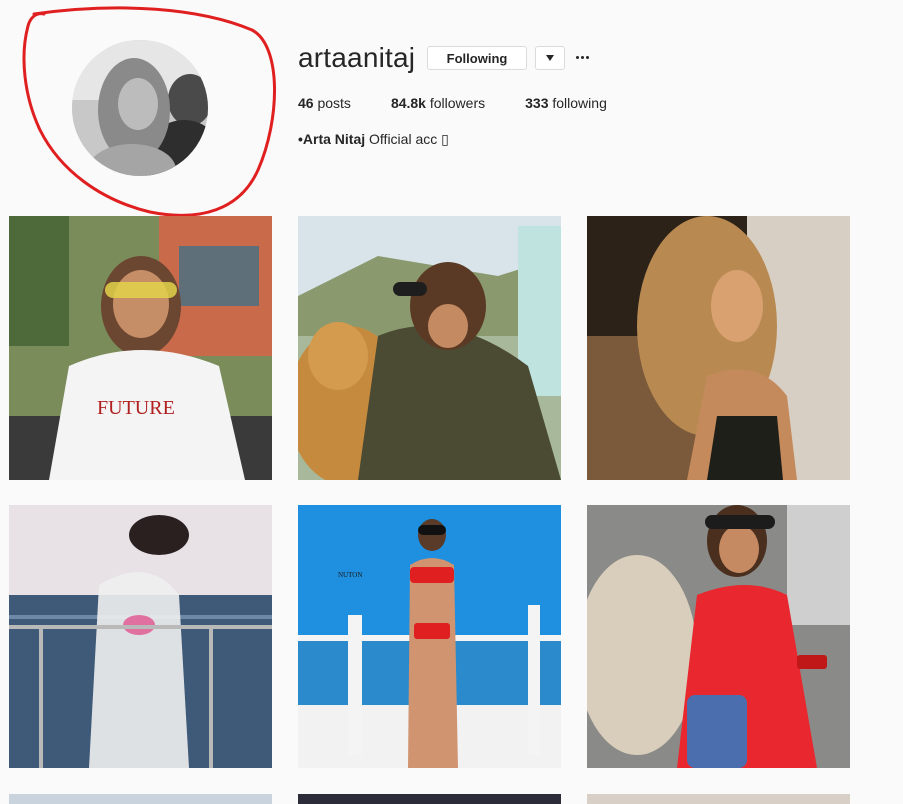 The image size is (903, 804). I want to click on svg-text: NUTON, so click(350, 575).